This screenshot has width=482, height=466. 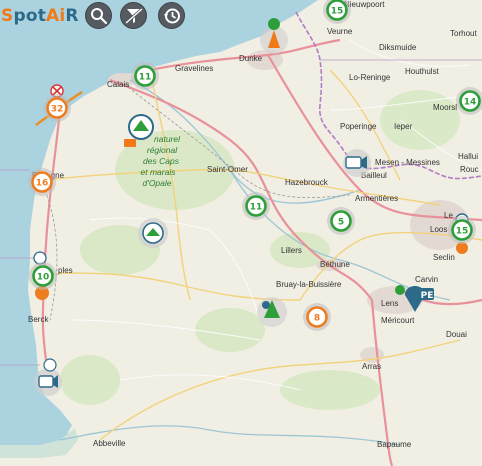 I want to click on cluster-count: 14, so click(x=470, y=102).